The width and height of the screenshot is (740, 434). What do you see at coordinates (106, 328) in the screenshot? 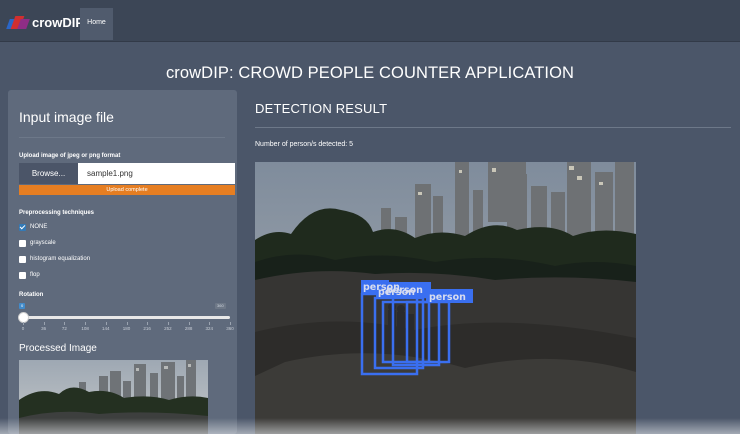
I see `rotation-tick-label: 144` at bounding box center [106, 328].